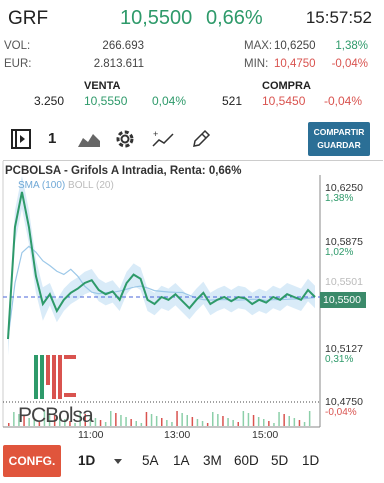 This screenshot has width=384, height=483. Describe the element at coordinates (89, 139) in the screenshot. I see `area-chart-icon` at that location.